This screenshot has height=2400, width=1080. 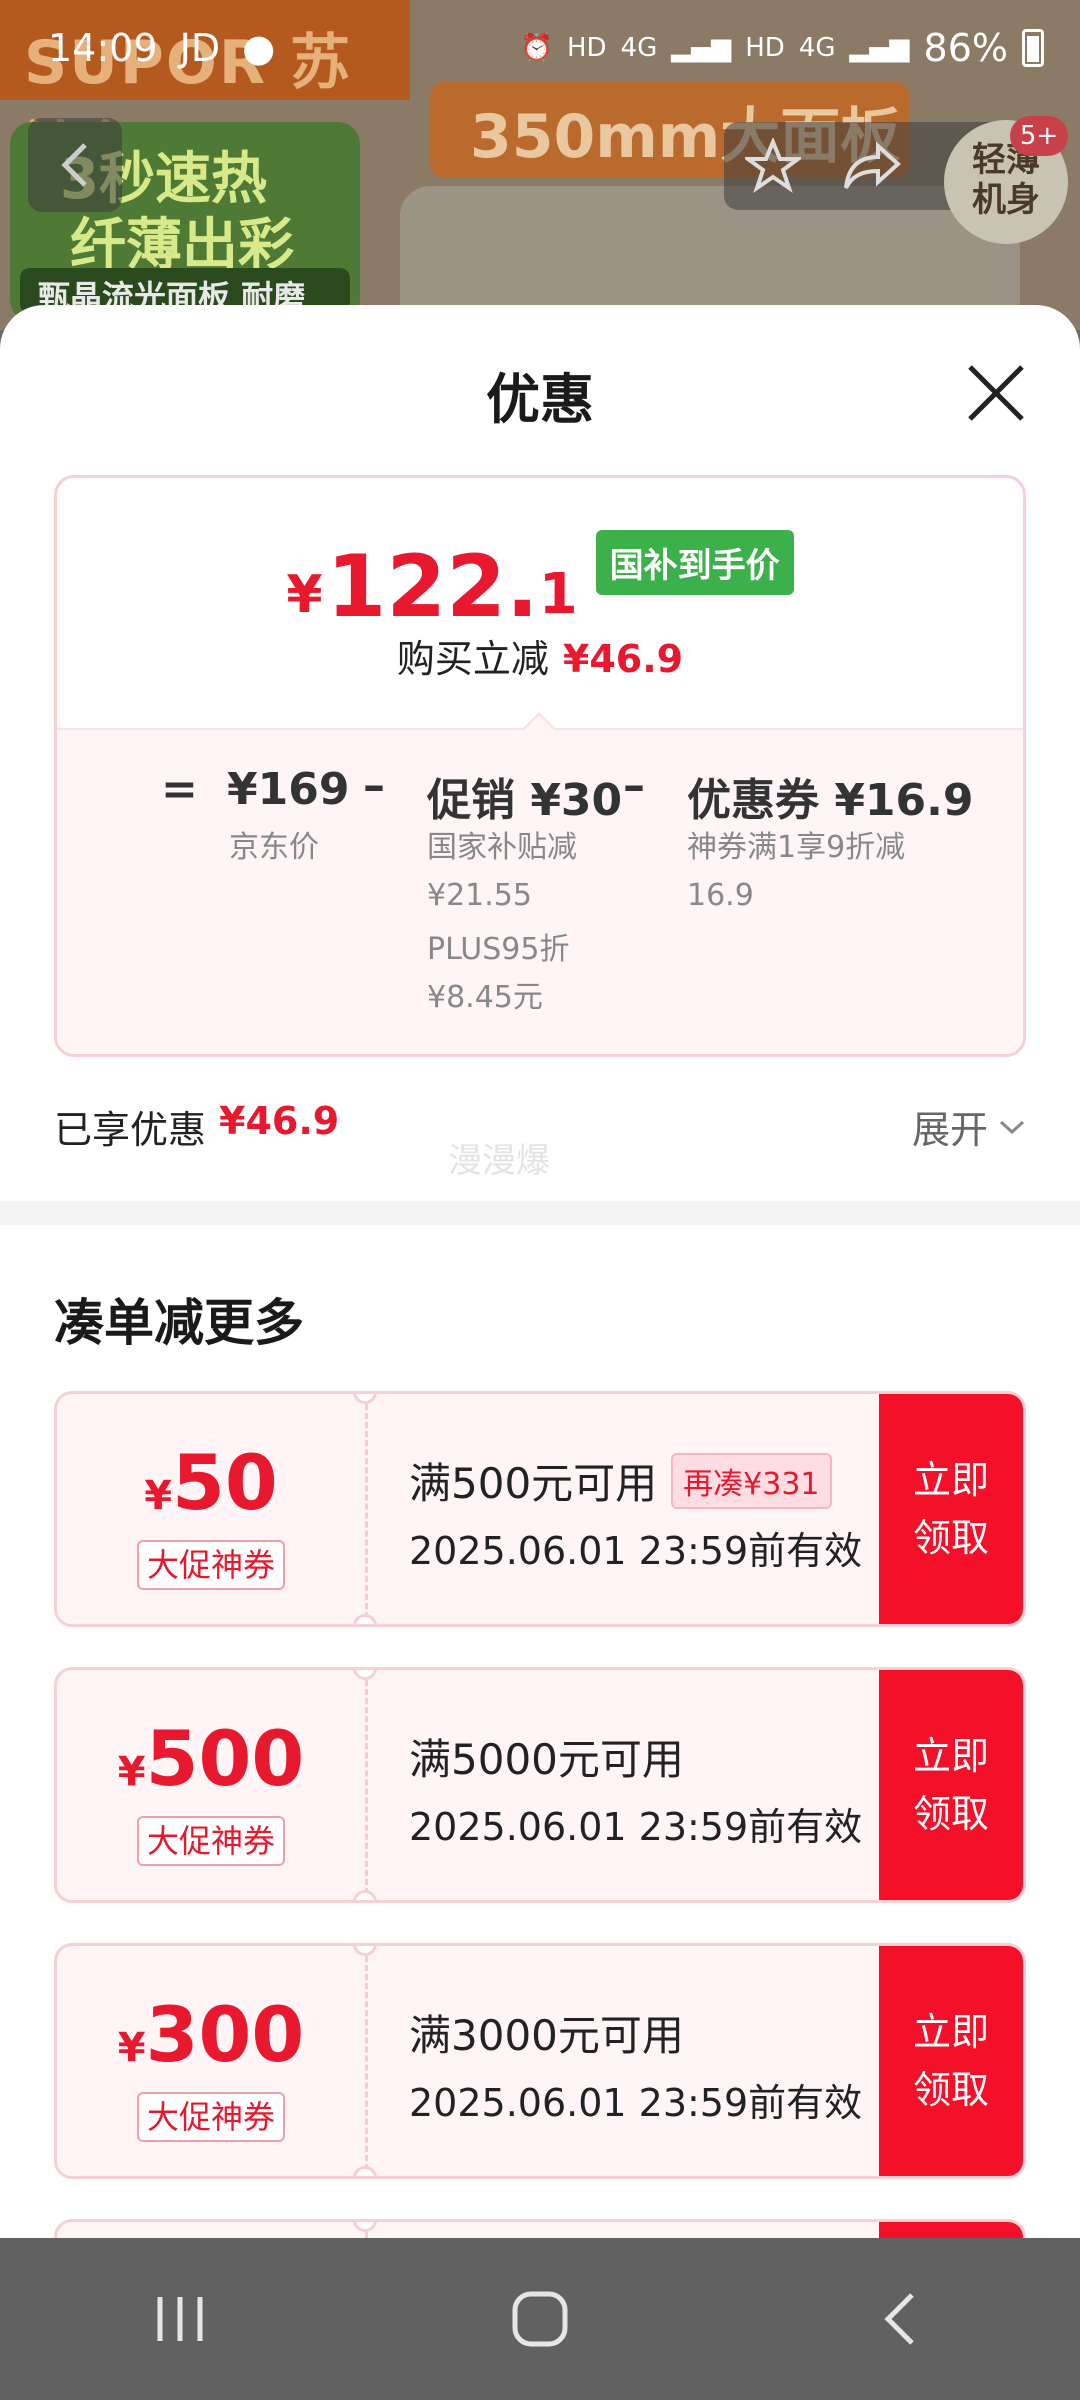 What do you see at coordinates (634, 785) in the screenshot?
I see `minus-sign-2: –` at bounding box center [634, 785].